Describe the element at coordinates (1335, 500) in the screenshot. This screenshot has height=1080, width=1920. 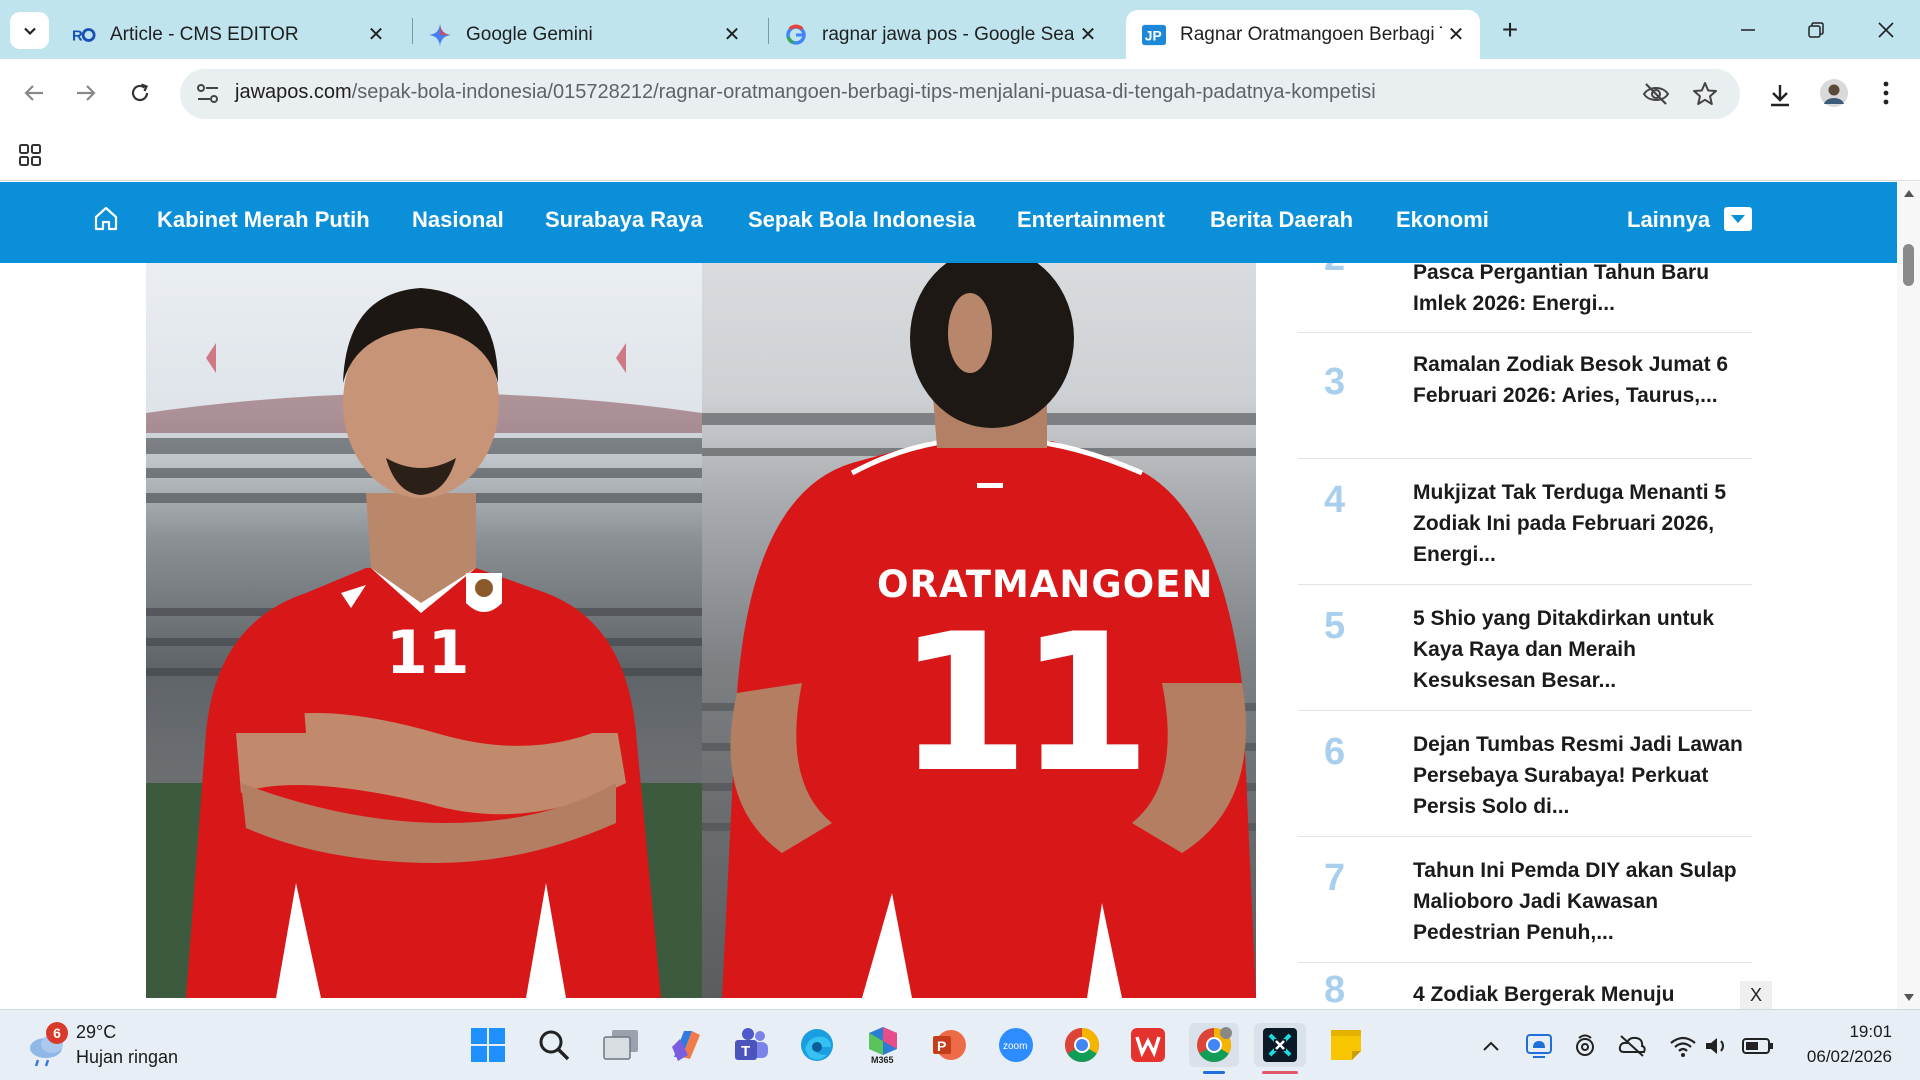
I see `trending-number: 4` at that location.